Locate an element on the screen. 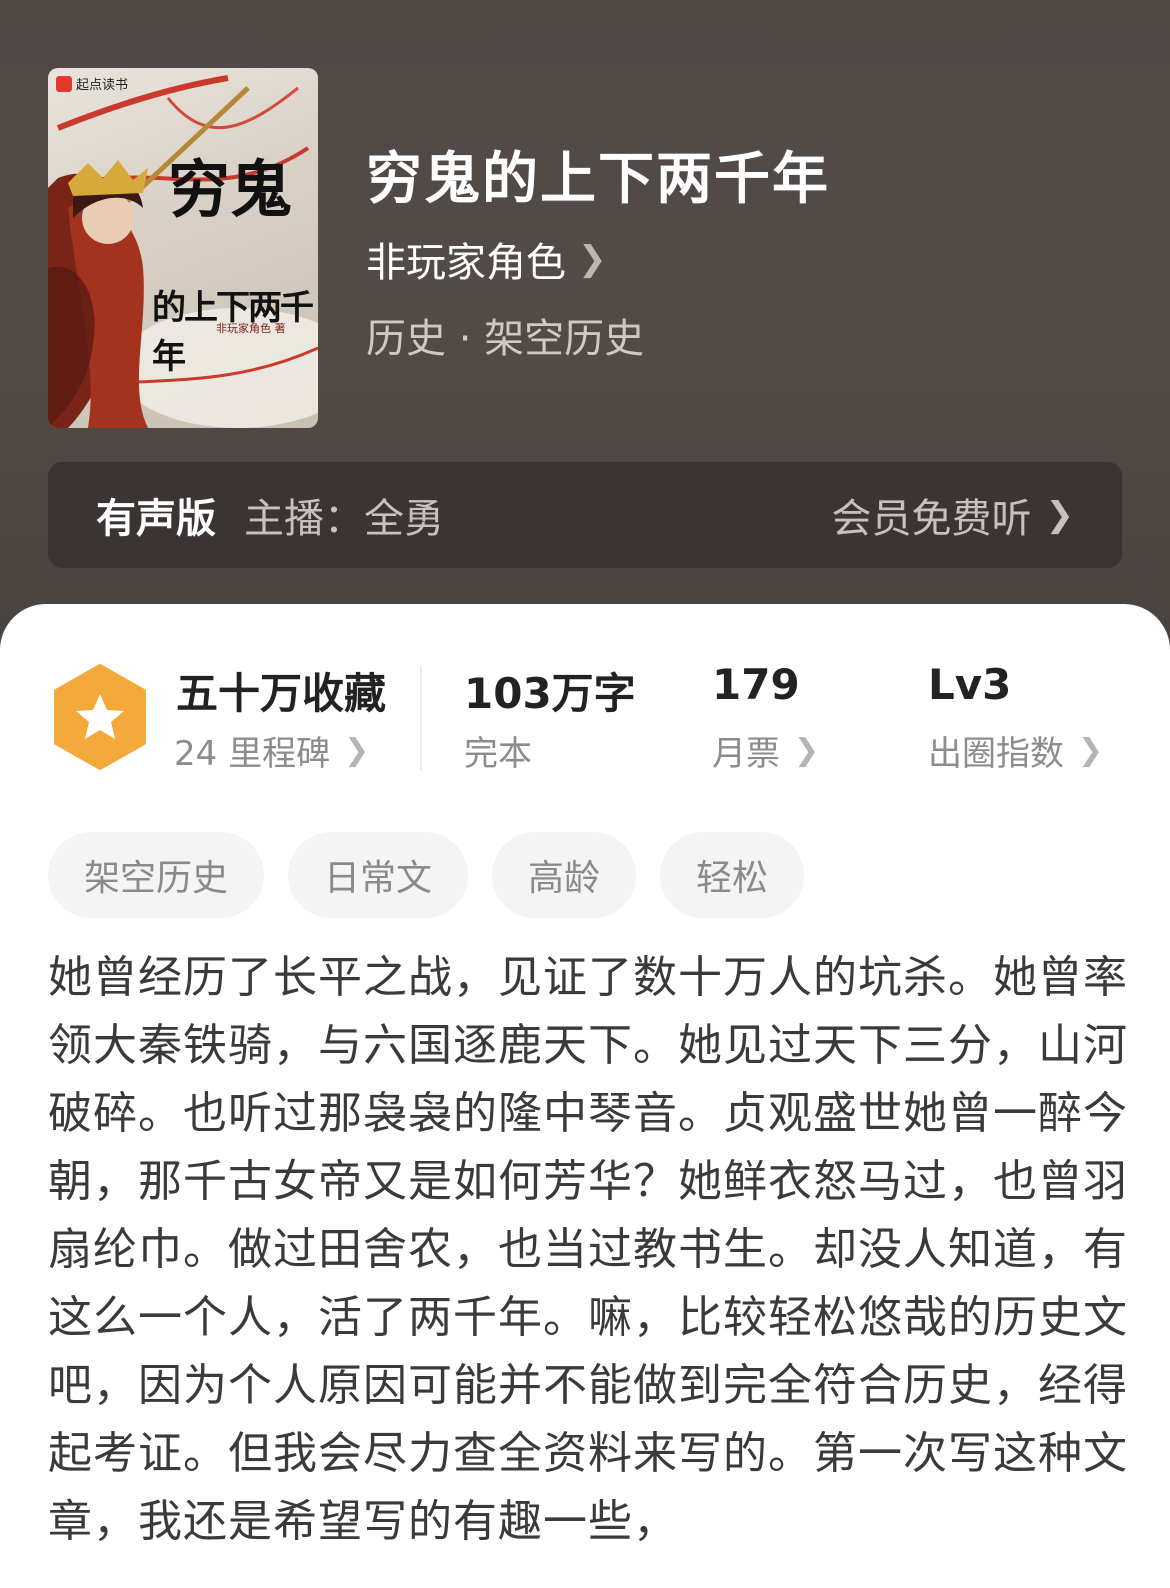 The width and height of the screenshot is (1170, 1588). favorites-count: 五十万收藏 is located at coordinates (281, 693).